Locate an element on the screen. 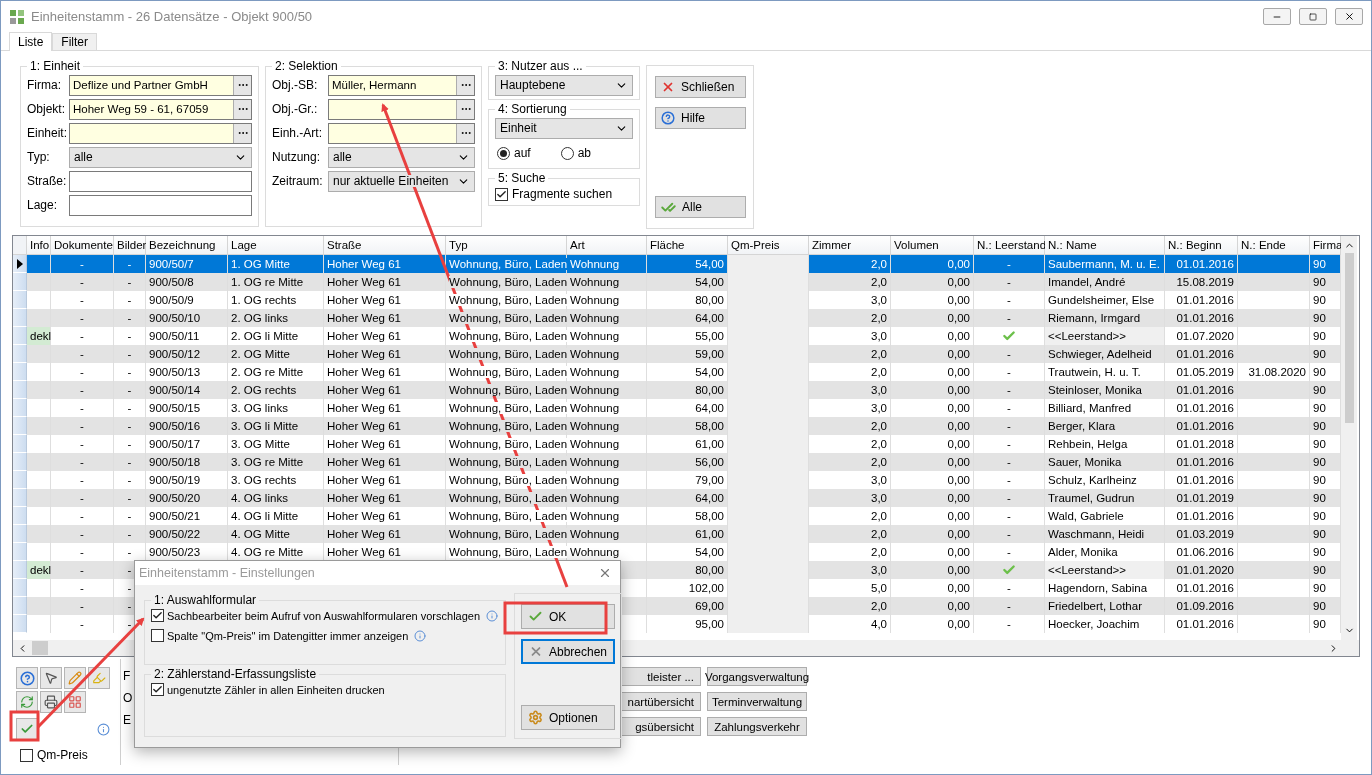 The width and height of the screenshot is (1372, 775). dialog-button: Optionen is located at coordinates (568, 717).